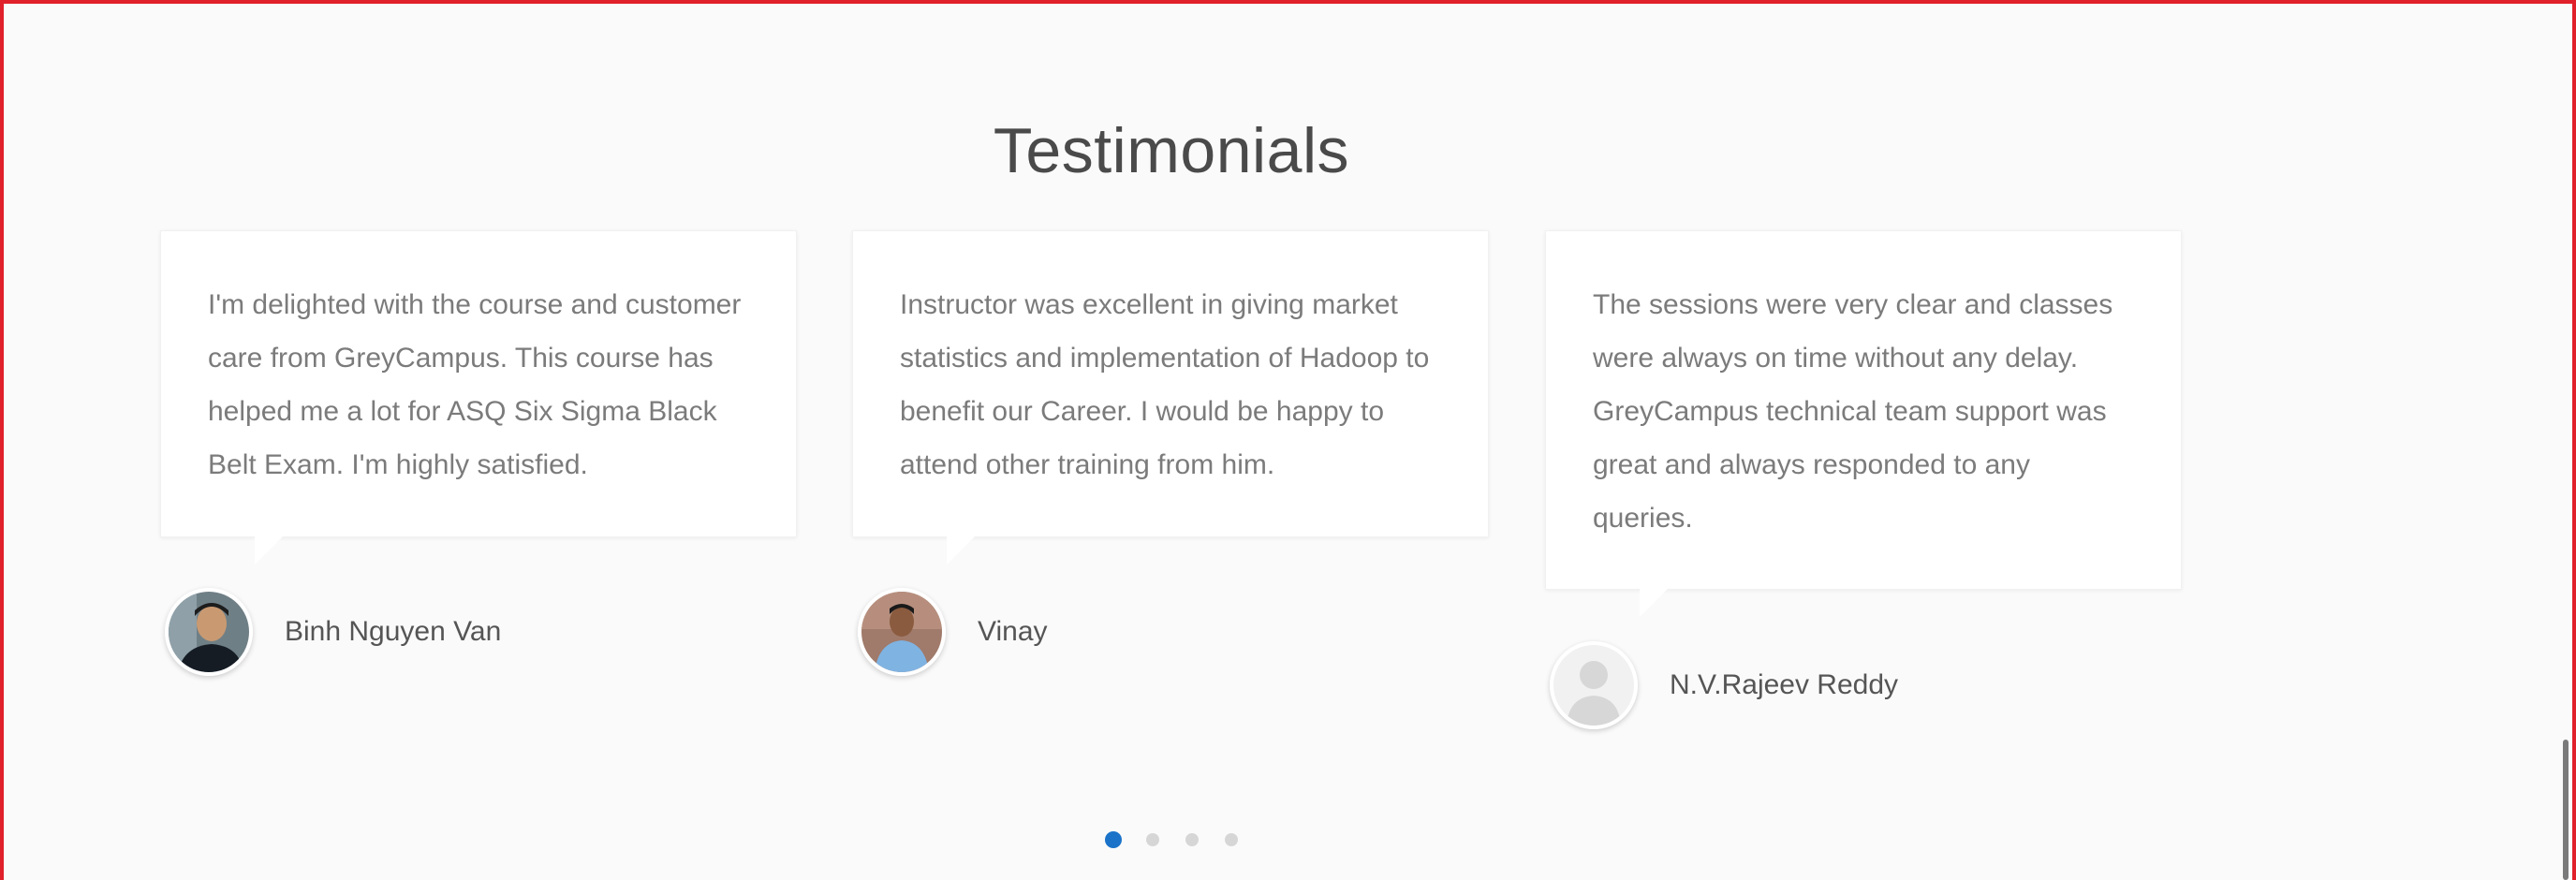 Image resolution: width=2576 pixels, height=880 pixels. I want to click on author-name: Vinay, so click(1013, 631).